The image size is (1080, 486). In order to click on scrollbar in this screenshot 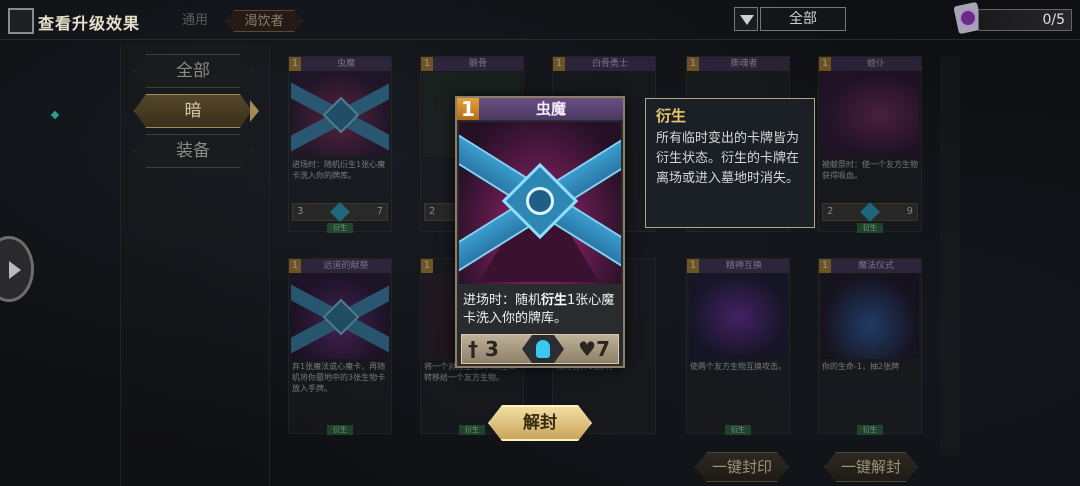, I will do `click(950, 256)`.